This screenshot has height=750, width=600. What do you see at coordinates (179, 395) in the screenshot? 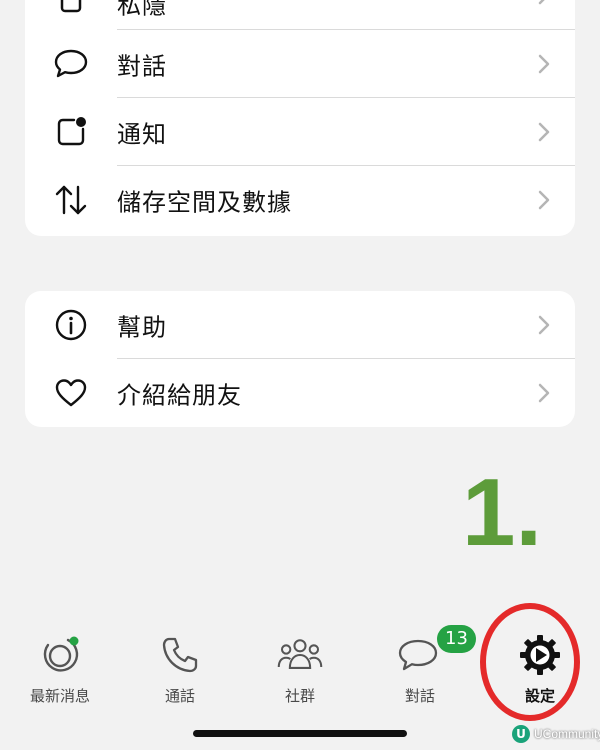
I see `settings-item-label: 介紹給朋友` at bounding box center [179, 395].